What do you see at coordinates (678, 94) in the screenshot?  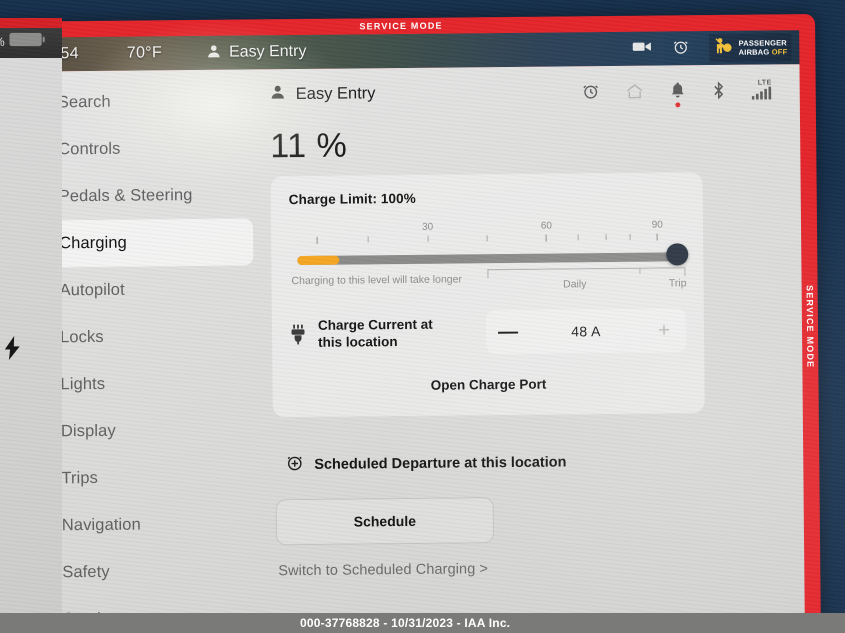 I see `bell-icon` at bounding box center [678, 94].